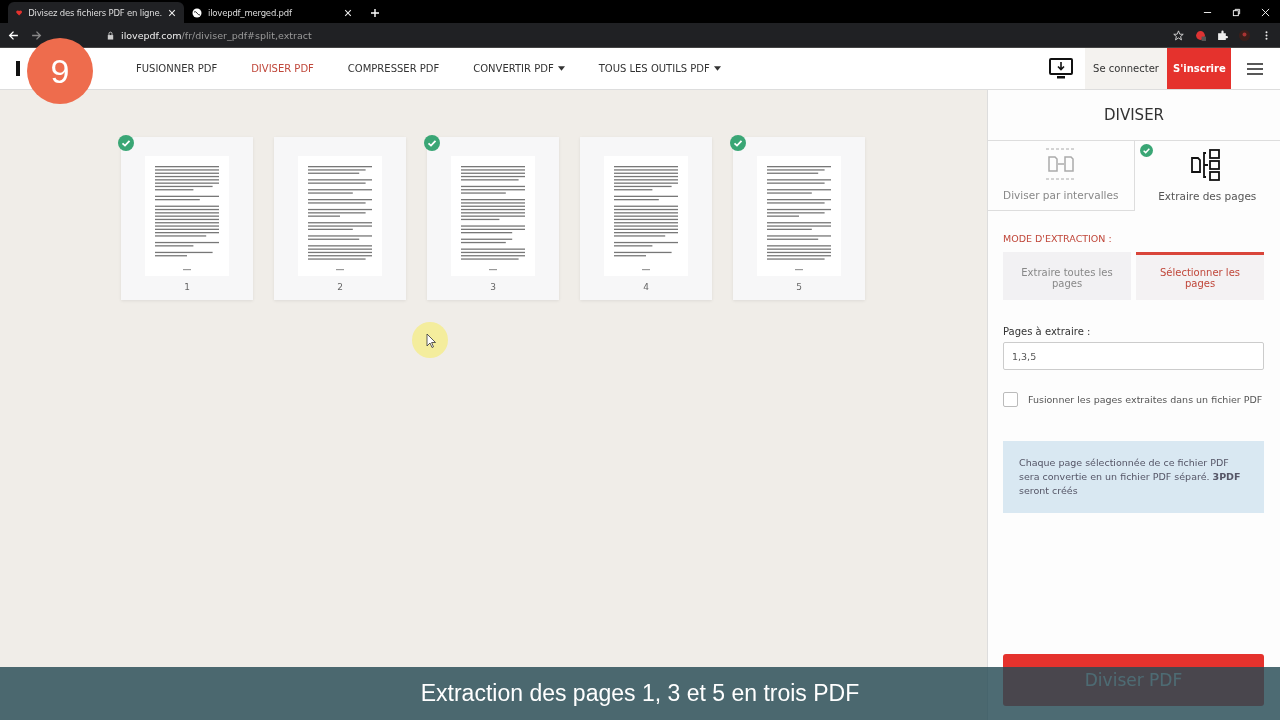  I want to click on checkbox-label: Fusionner les pages extraites dans un fichier PDF, so click(1145, 399).